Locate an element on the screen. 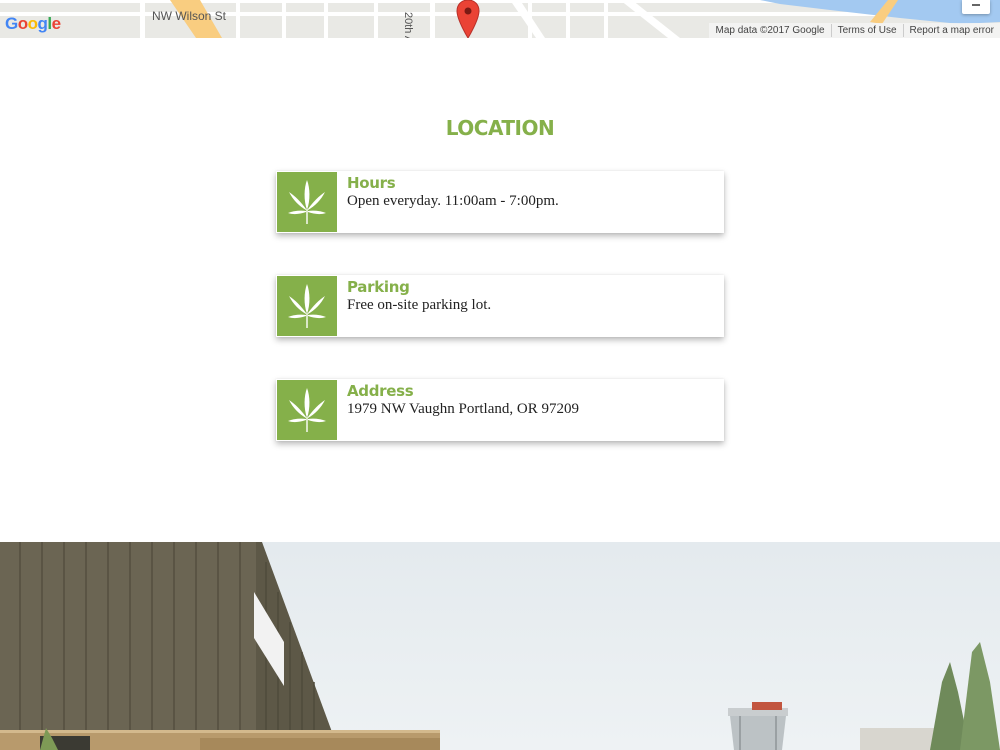  info-card-hours: Hours Open everyday. 11:00am - 7:00pm. is located at coordinates (500, 202).